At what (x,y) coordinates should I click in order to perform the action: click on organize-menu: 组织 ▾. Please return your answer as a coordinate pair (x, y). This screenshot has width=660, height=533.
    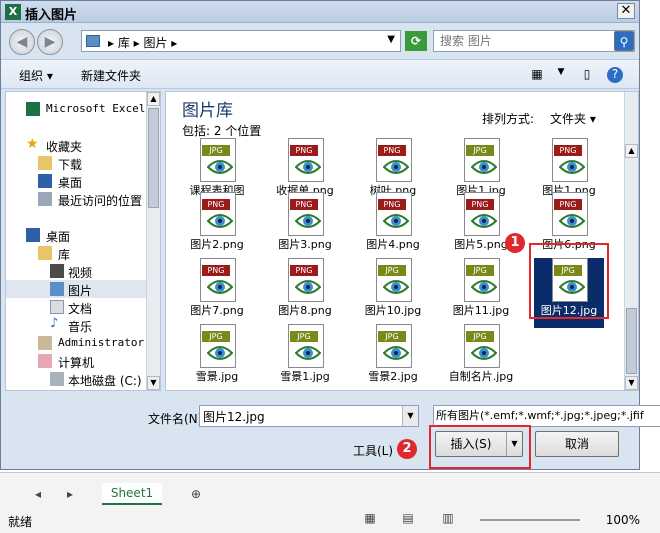
    Looking at the image, I should click on (36, 75).